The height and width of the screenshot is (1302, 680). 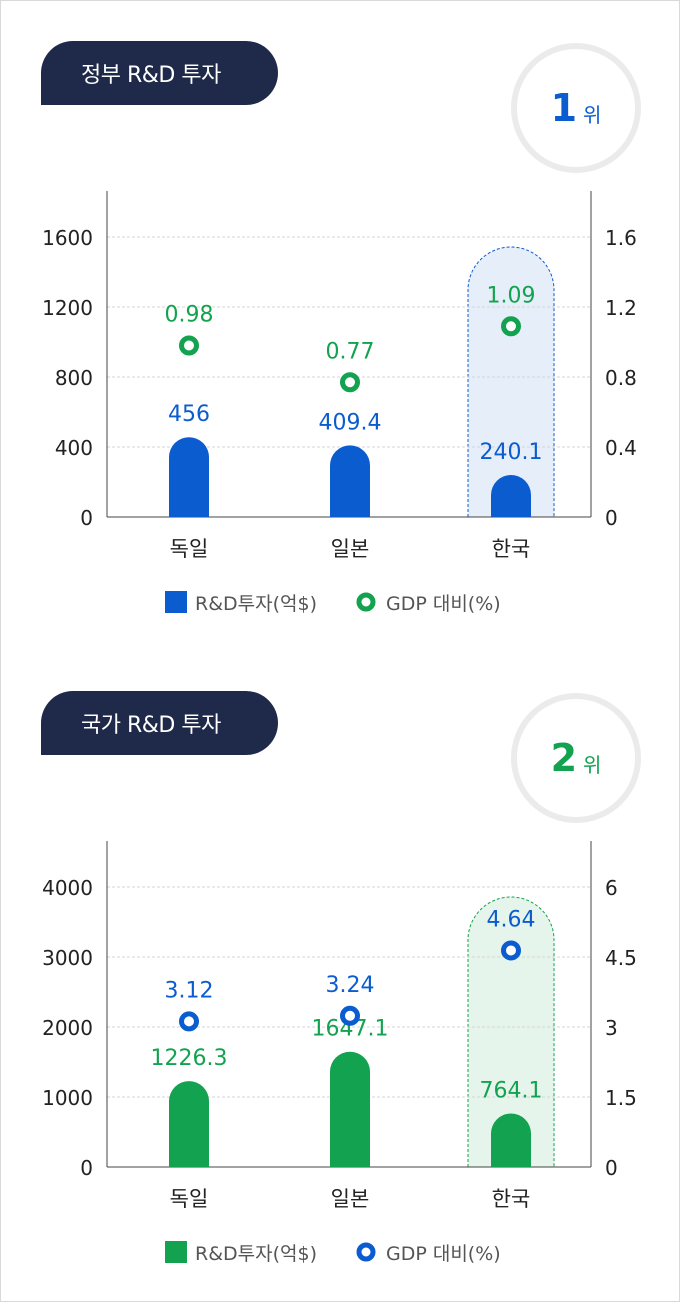 I want to click on y-left-tick-label: 1600, so click(x=67, y=238).